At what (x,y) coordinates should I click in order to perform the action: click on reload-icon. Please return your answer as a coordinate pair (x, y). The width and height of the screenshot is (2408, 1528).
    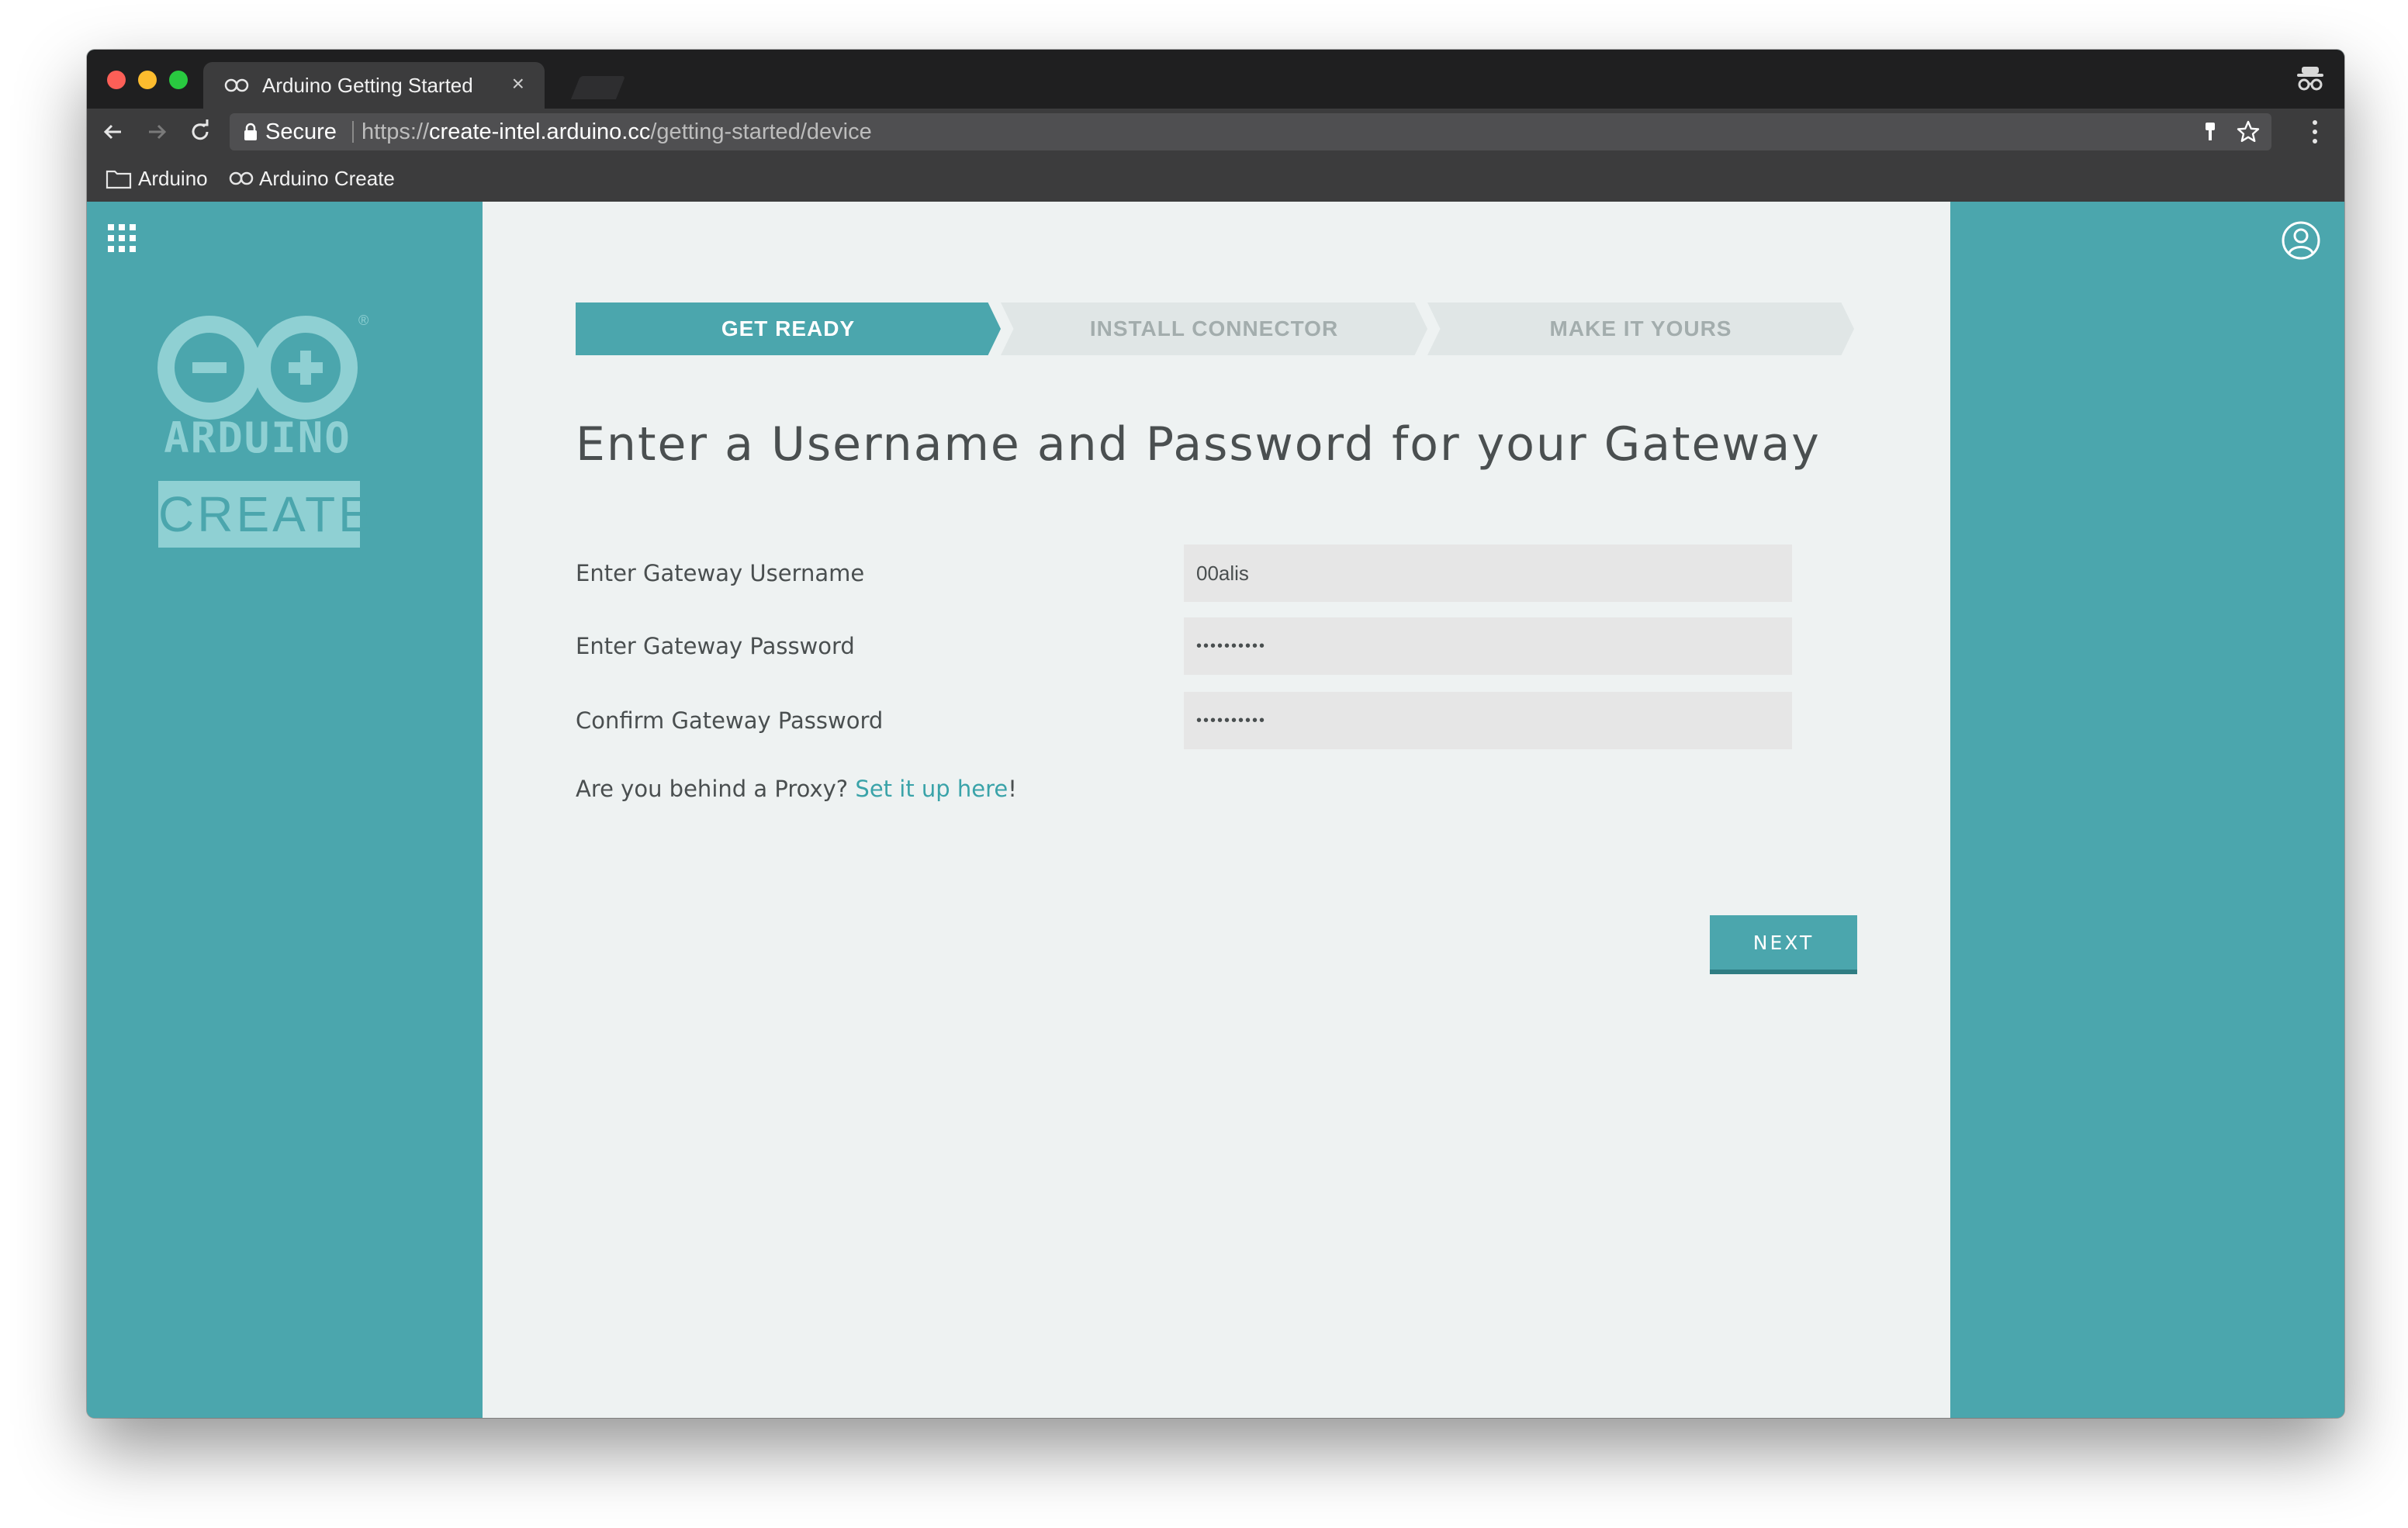
    Looking at the image, I should click on (200, 131).